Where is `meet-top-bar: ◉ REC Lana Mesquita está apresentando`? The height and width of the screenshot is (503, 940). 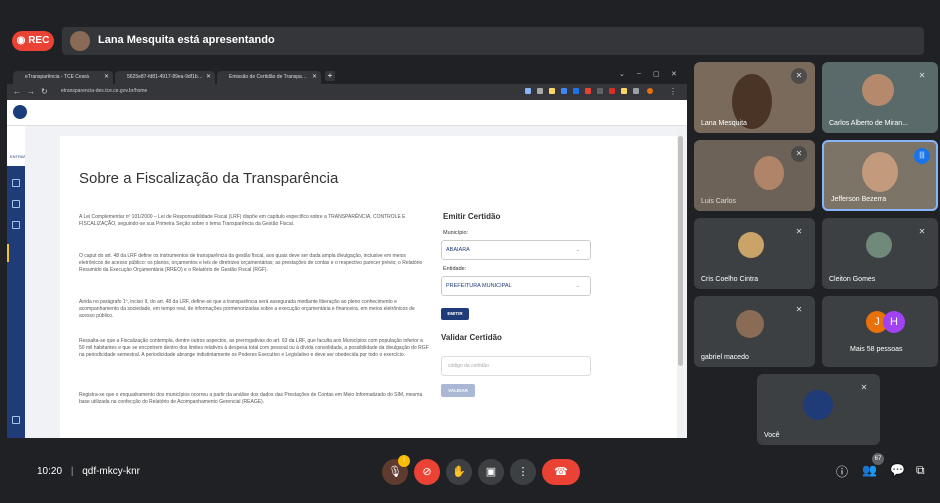
meet-top-bar: ◉ REC Lana Mesquita está apresentando is located at coordinates (470, 35).